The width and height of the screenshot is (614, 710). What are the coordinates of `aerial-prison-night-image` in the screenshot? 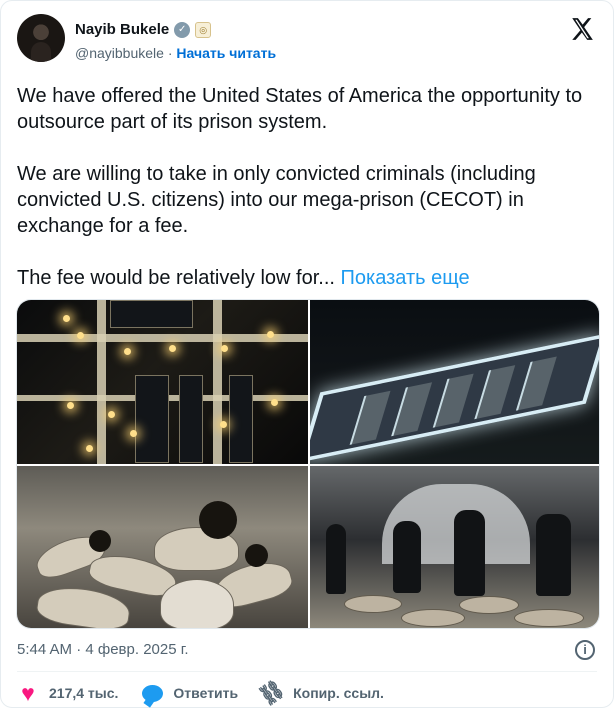 It's located at (162, 382).